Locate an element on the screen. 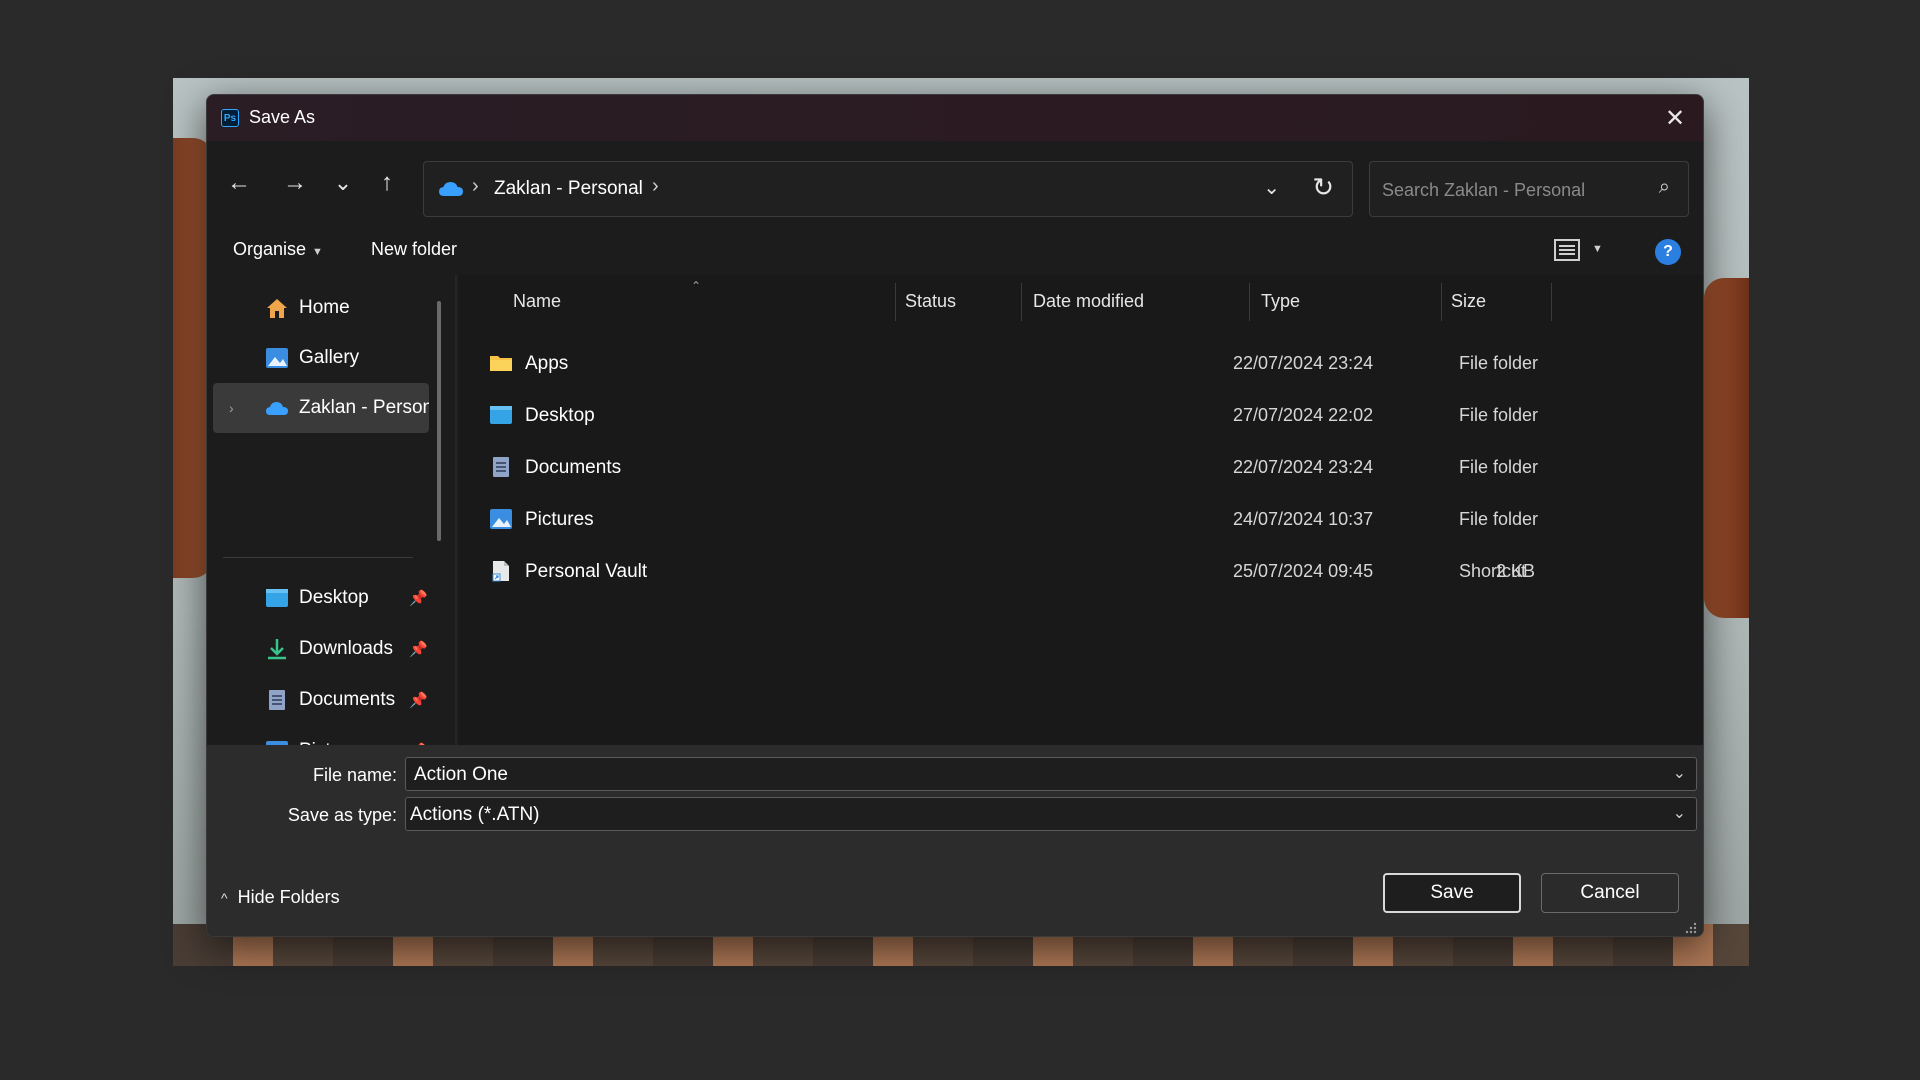 Image resolution: width=1920 pixels, height=1080 pixels. back-arrow-icon: ← is located at coordinates (239, 182).